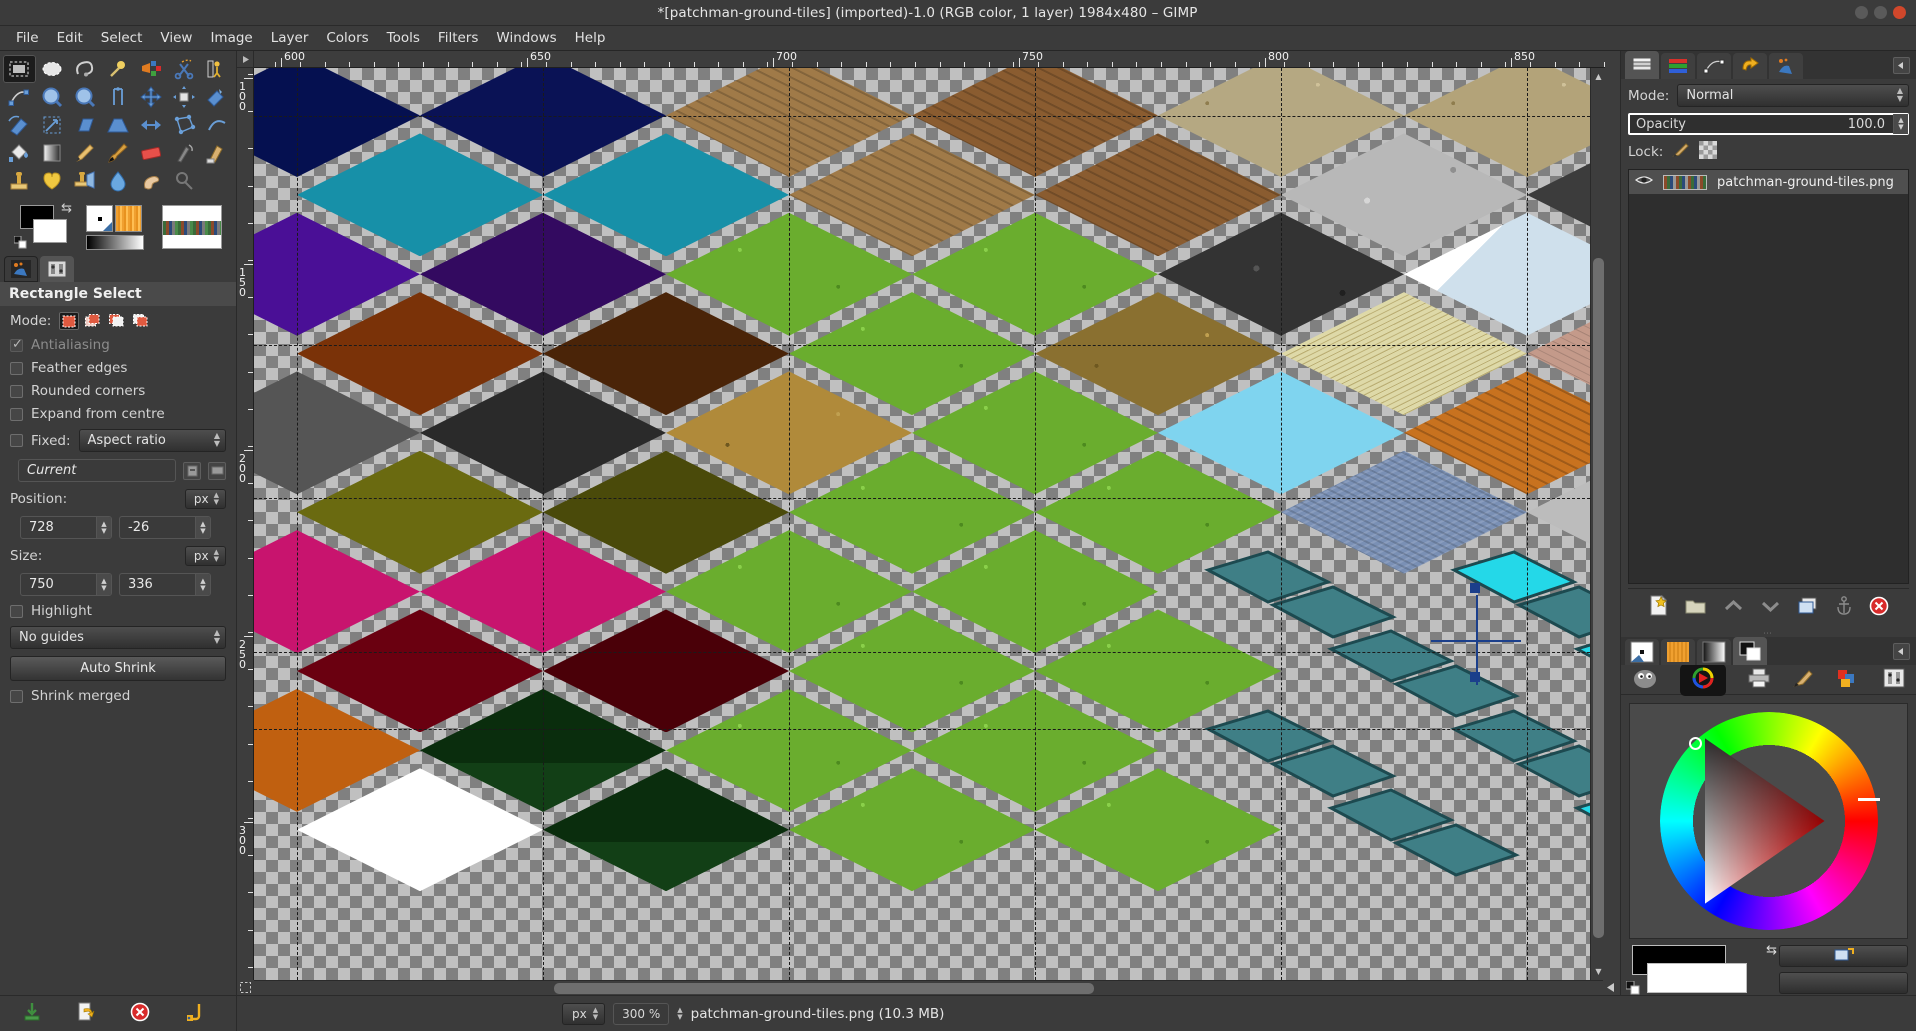  I want to click on mode-subtract-button, so click(117, 321).